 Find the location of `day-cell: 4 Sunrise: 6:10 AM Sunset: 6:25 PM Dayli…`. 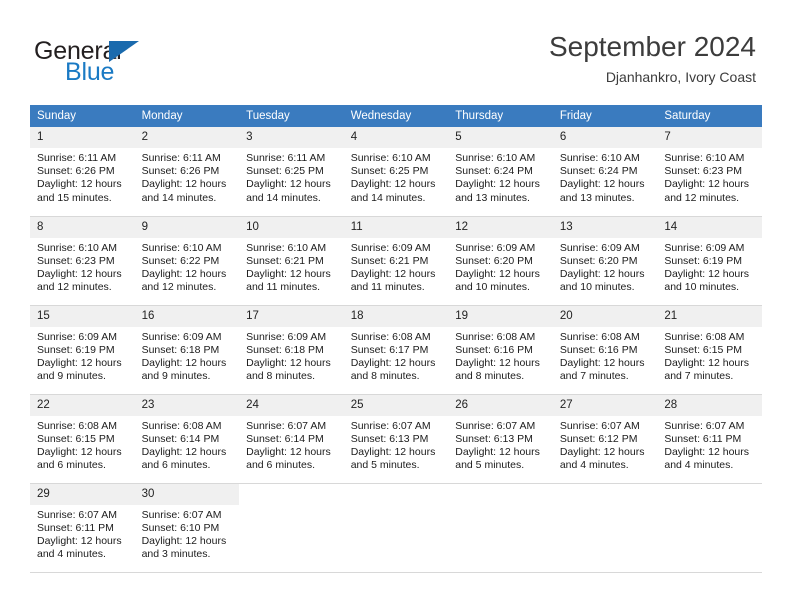

day-cell: 4 Sunrise: 6:10 AM Sunset: 6:25 PM Dayli… is located at coordinates (396, 172).